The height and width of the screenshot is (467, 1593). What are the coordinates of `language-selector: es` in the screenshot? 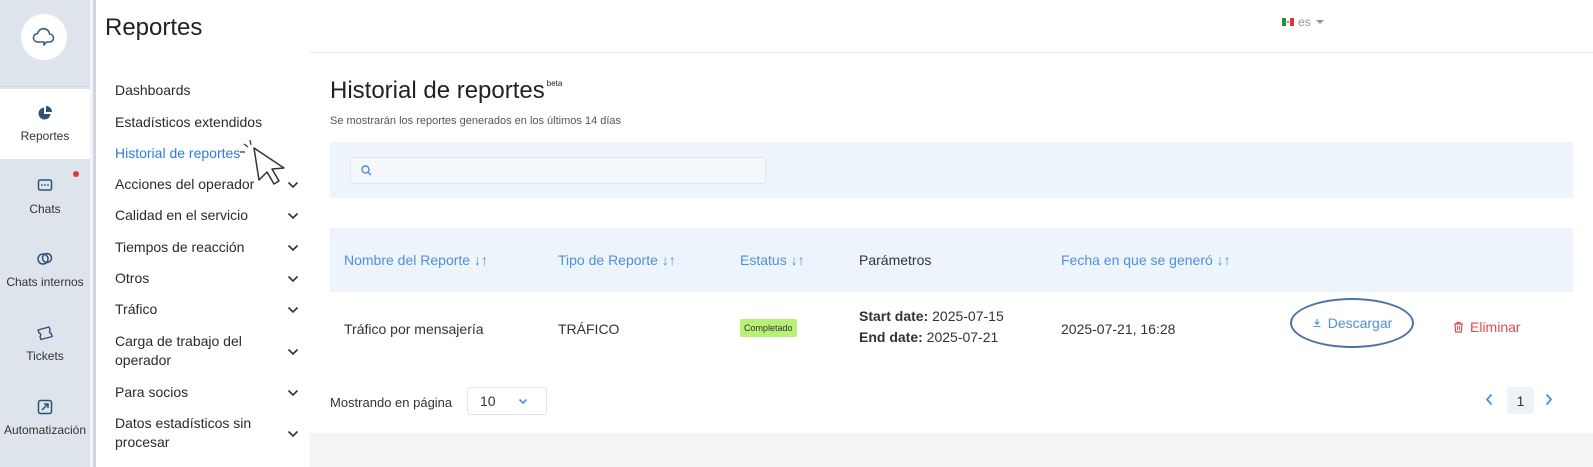 It's located at (1303, 22).